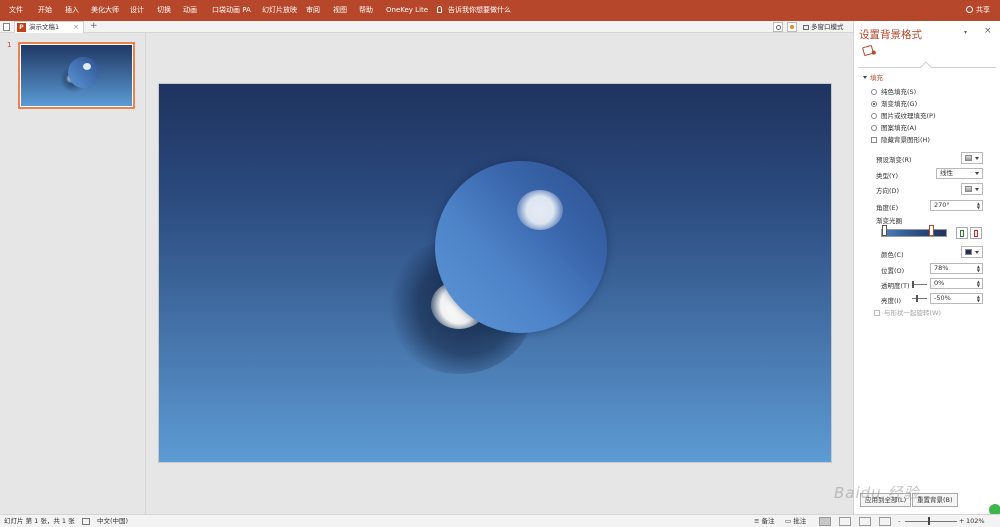 The image size is (1000, 527). I want to click on zoom-level: 102%, so click(975, 521).